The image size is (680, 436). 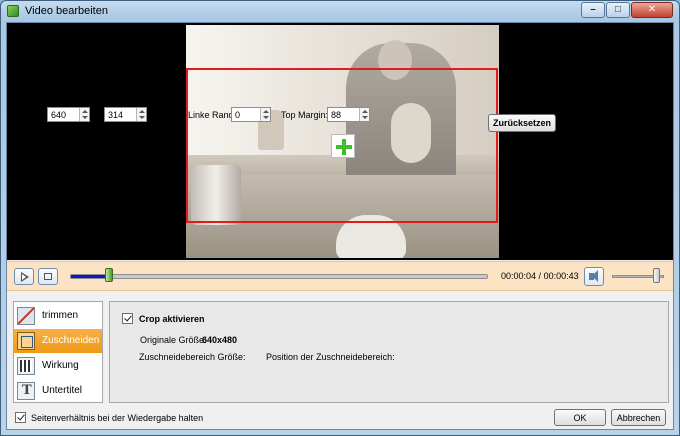 I want to click on top-margin-stepper, so click(x=348, y=114).